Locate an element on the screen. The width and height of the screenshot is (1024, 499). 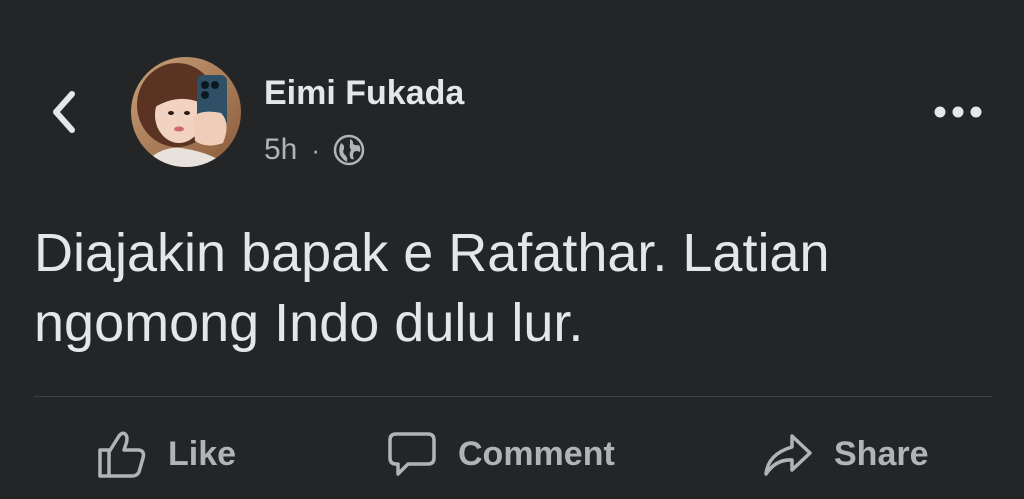
more-horizontal-icon is located at coordinates (958, 112).